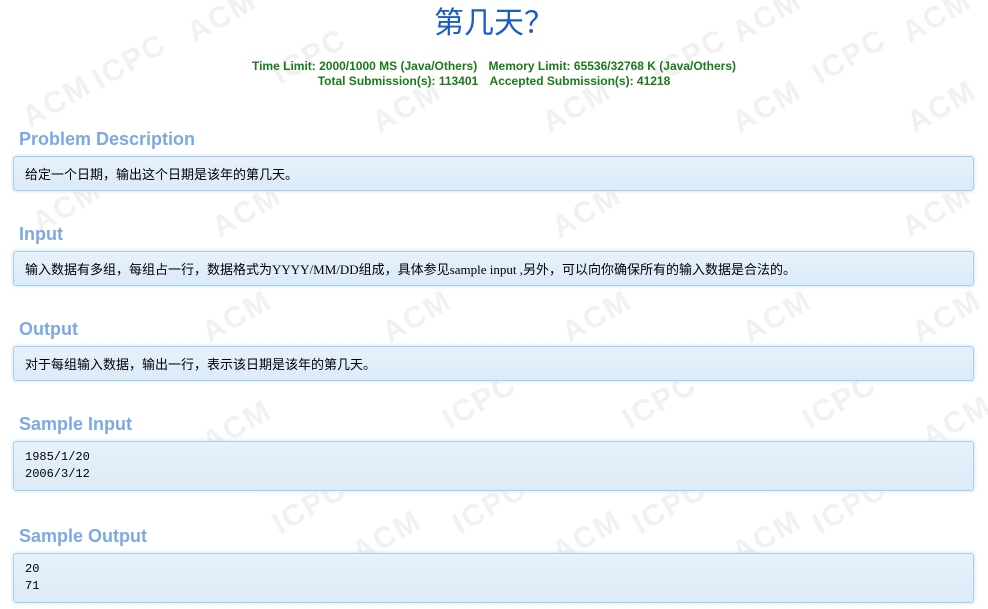 This screenshot has width=988, height=609. Describe the element at coordinates (494, 23) in the screenshot. I see `page-title: 第几天？` at that location.